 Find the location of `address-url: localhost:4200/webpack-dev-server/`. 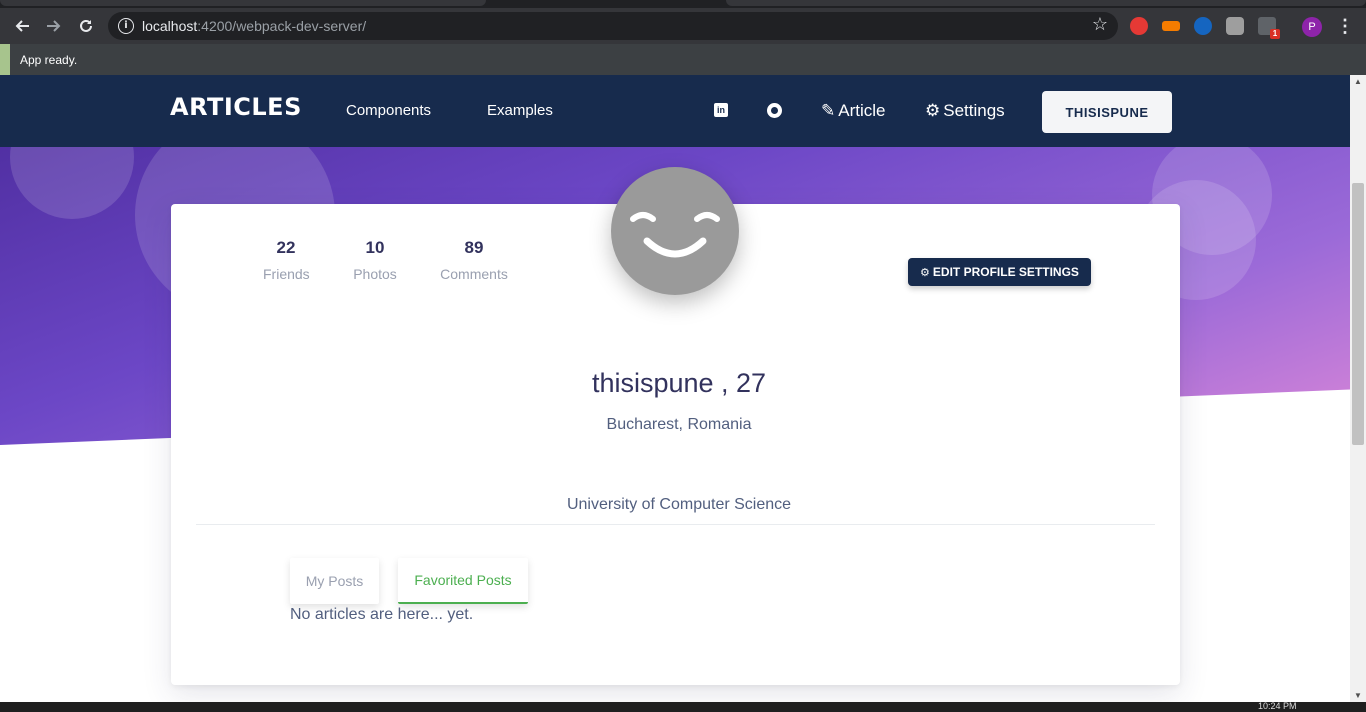

address-url: localhost:4200/webpack-dev-server/ is located at coordinates (254, 26).